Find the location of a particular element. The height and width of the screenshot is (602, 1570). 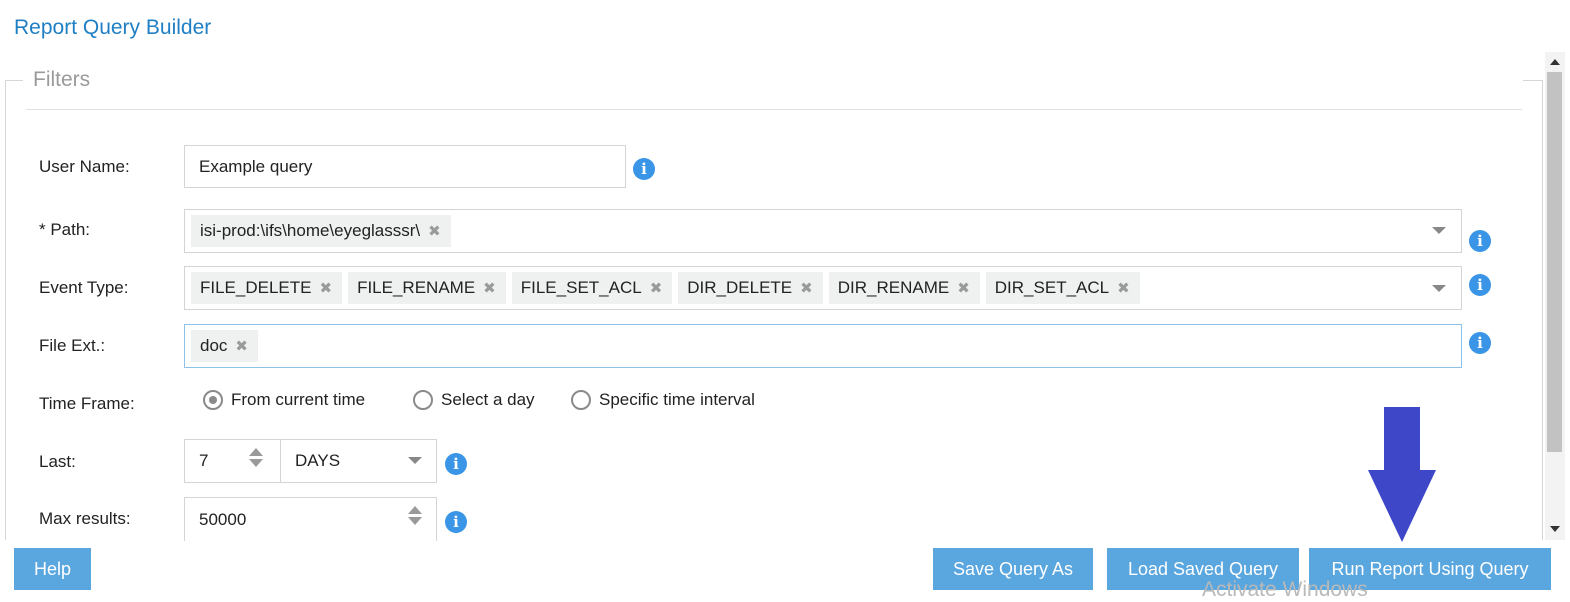

page-title: Report Query Builder is located at coordinates (113, 27).